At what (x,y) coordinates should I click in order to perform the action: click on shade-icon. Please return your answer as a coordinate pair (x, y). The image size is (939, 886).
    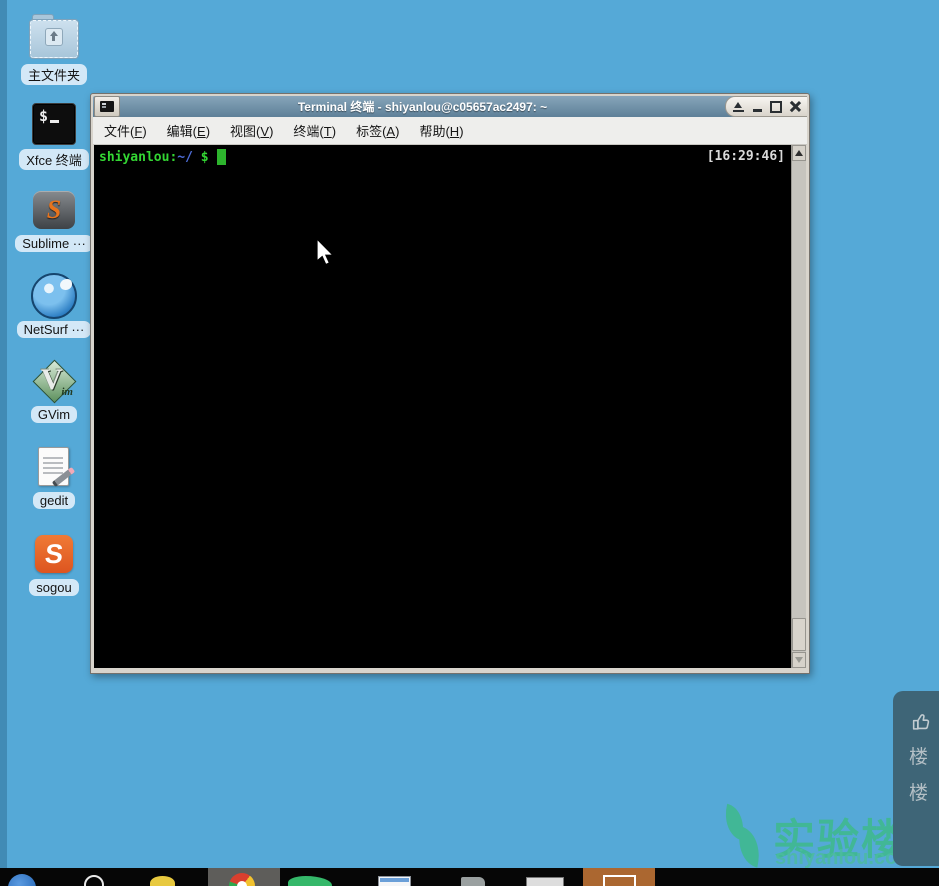
    Looking at the image, I should click on (738, 106).